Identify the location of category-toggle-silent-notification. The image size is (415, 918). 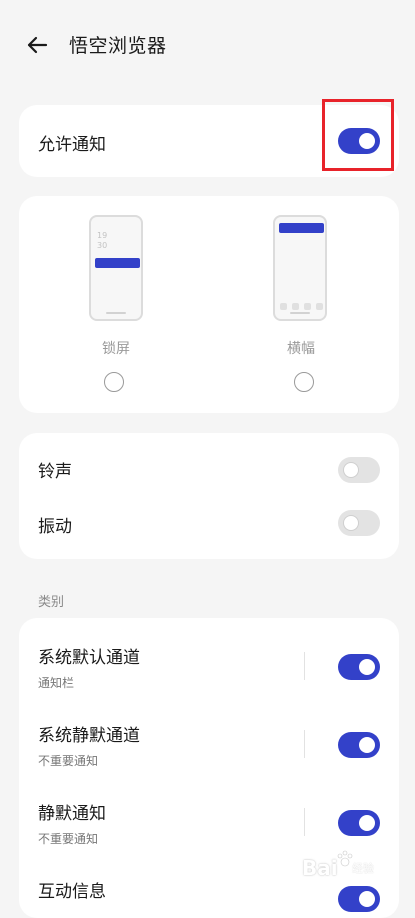
(359, 823).